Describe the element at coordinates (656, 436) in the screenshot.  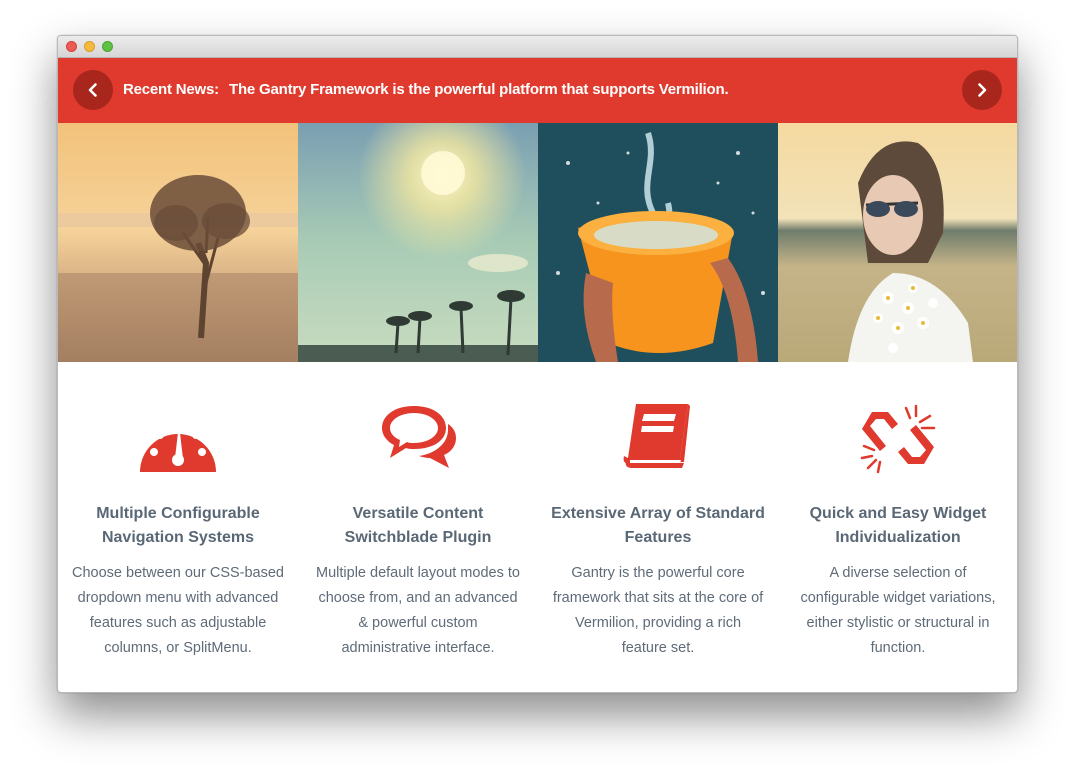
I see `book-icon` at that location.